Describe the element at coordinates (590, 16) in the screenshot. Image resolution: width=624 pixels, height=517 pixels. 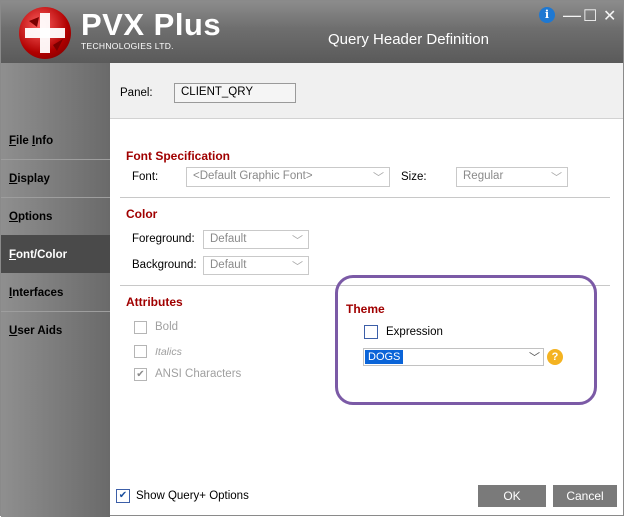
I see `maximize-button: ☐` at that location.